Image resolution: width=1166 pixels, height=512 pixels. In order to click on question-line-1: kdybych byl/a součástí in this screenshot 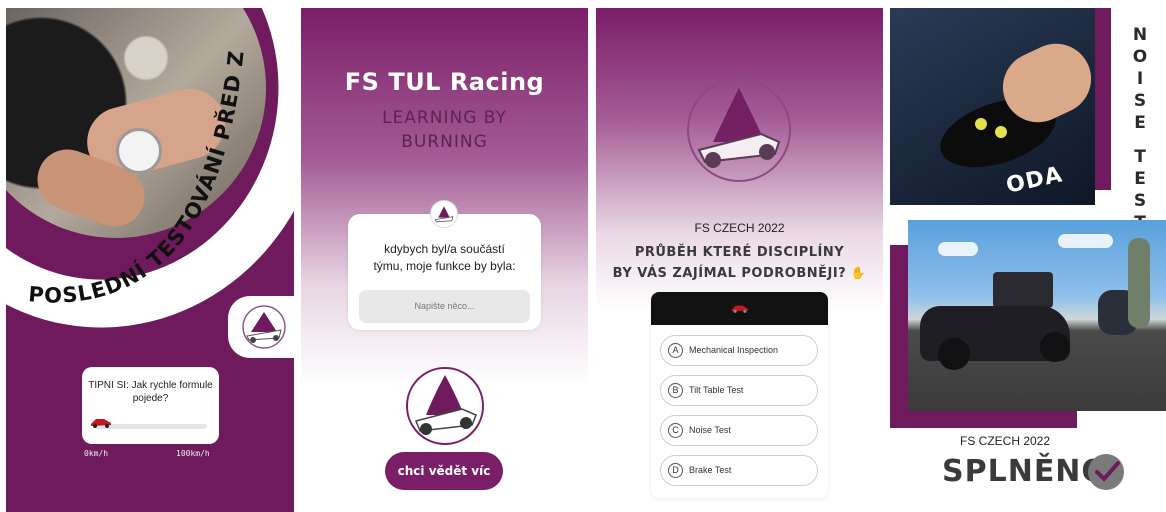, I will do `click(444, 249)`.